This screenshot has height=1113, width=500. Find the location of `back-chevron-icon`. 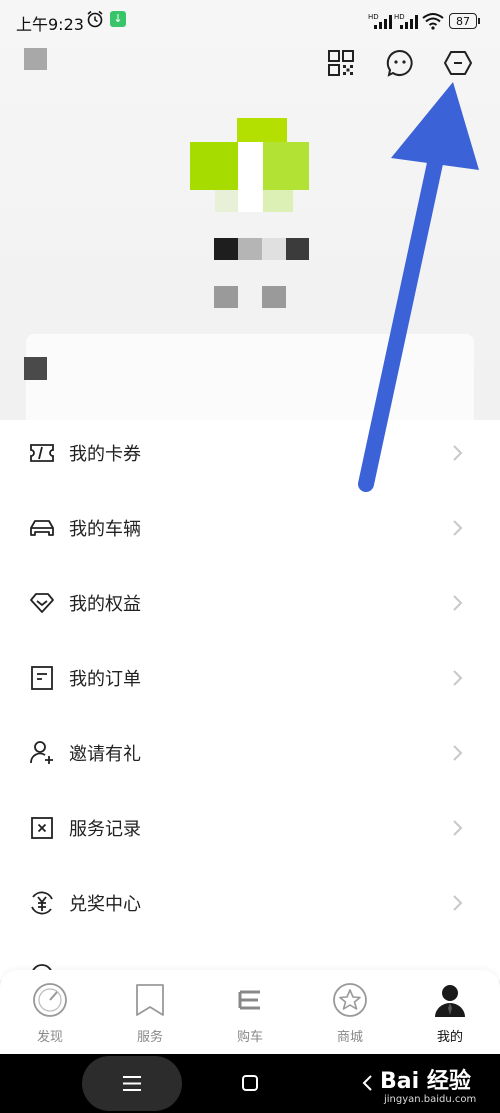

back-chevron-icon is located at coordinates (367, 1083).